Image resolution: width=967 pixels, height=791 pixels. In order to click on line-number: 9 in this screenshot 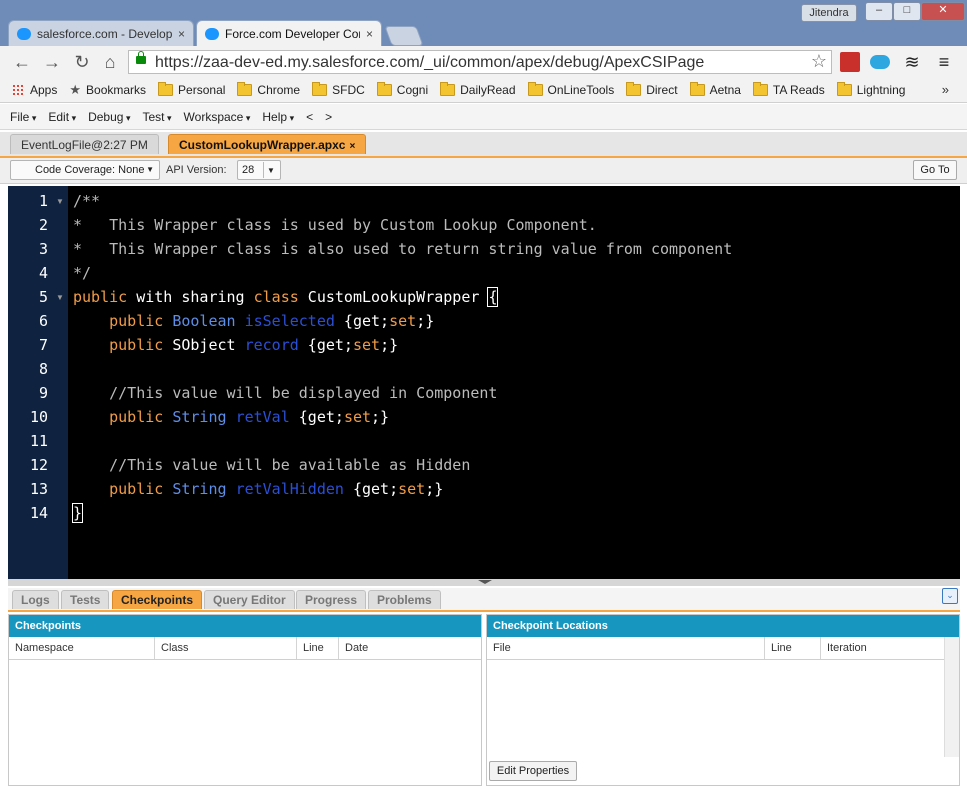, I will do `click(43, 393)`.